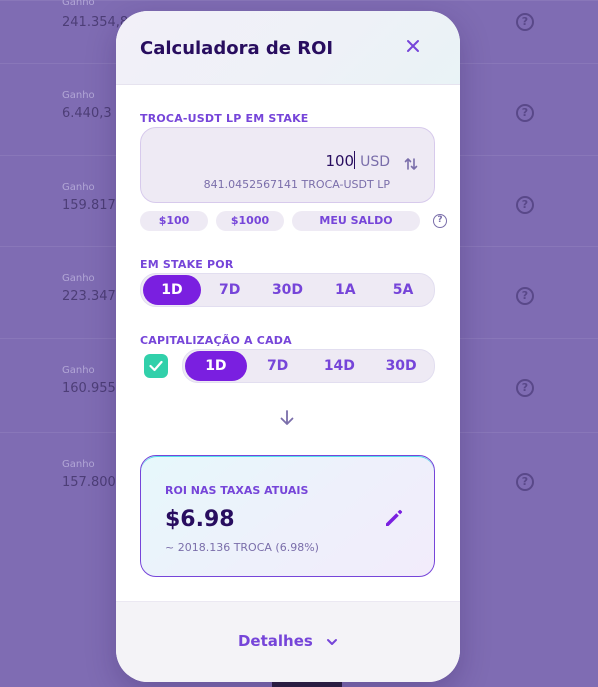 This screenshot has width=598, height=687. I want to click on staked-for-option-7d: 7D, so click(230, 290).